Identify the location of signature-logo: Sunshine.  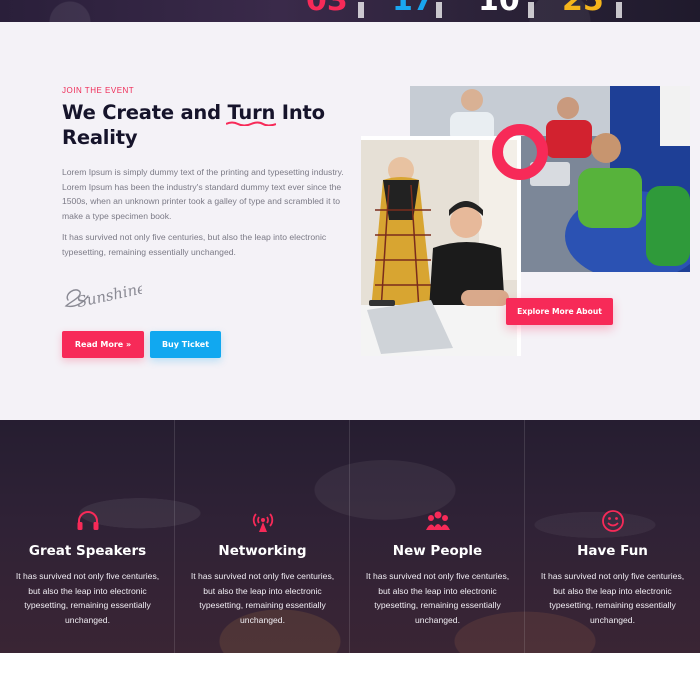
(103, 295).